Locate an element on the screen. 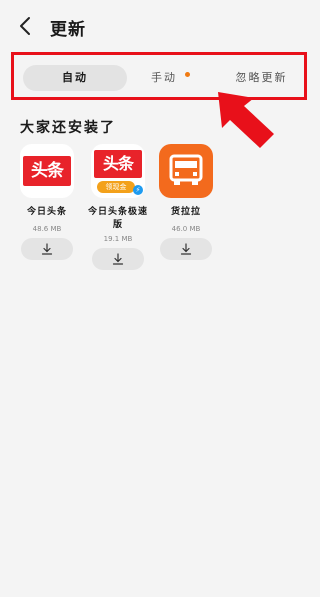  huolala-truck-icon is located at coordinates (186, 171).